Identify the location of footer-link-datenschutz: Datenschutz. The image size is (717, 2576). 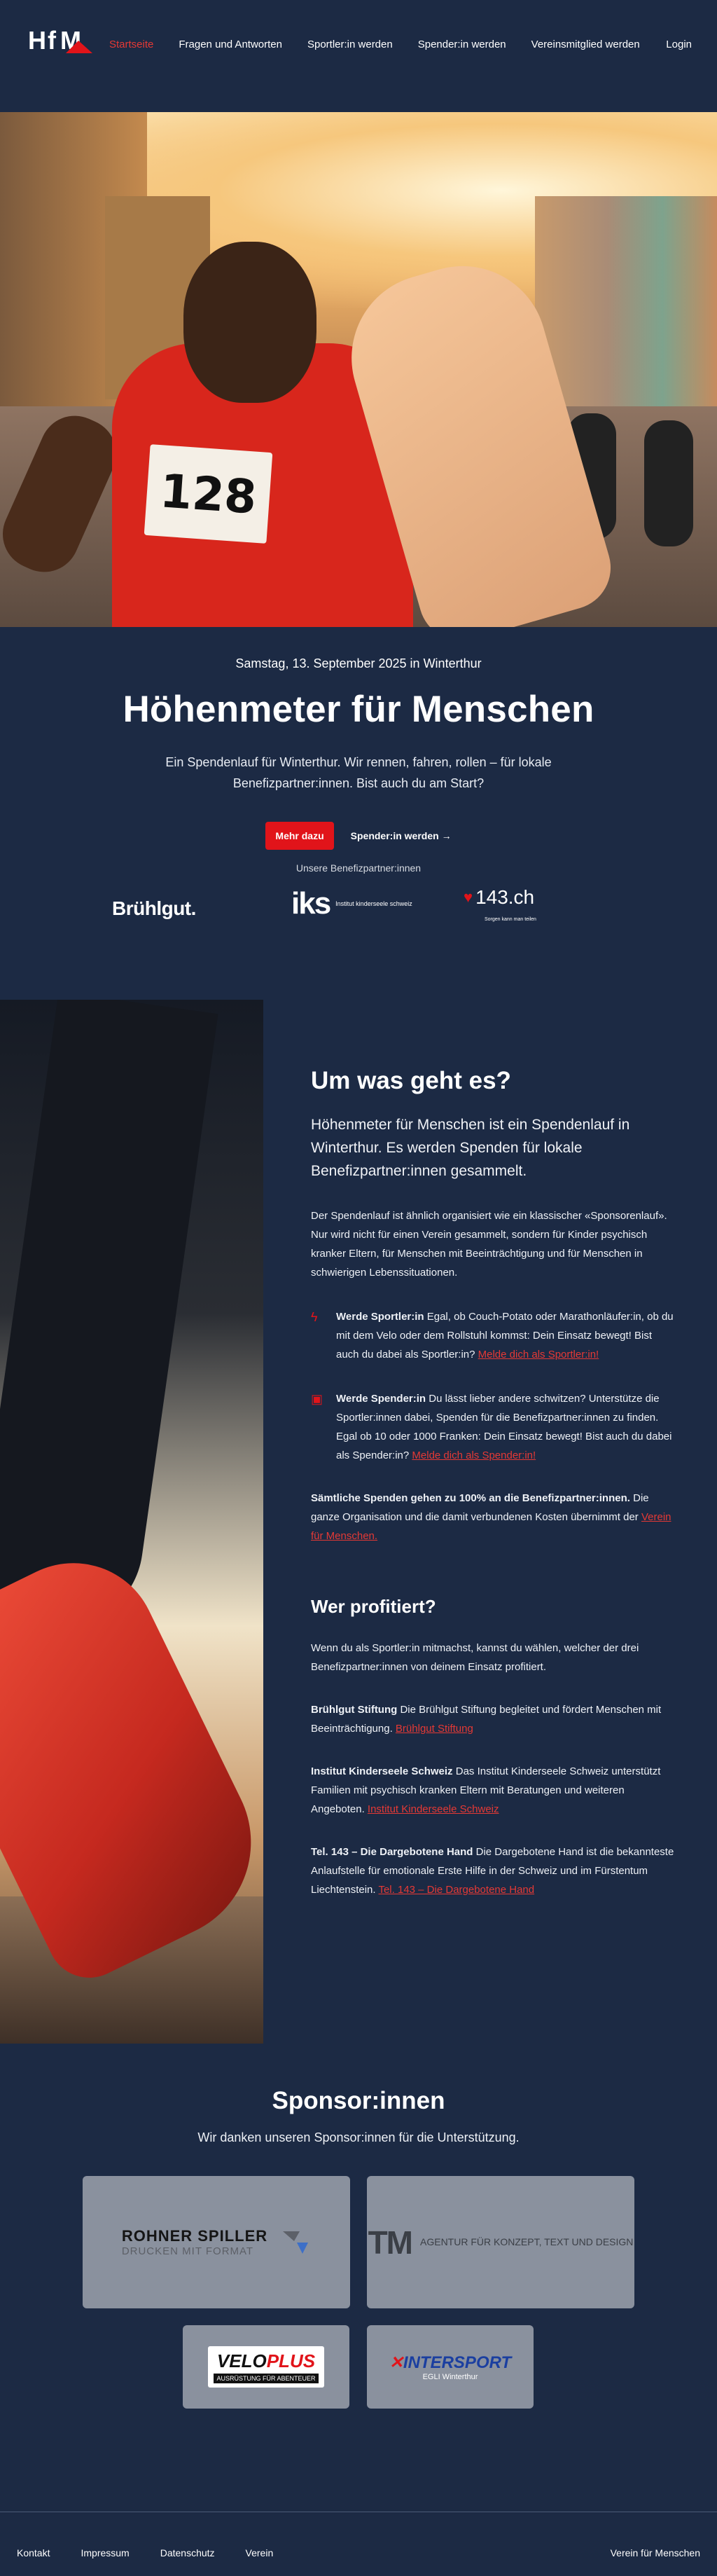
(187, 2552).